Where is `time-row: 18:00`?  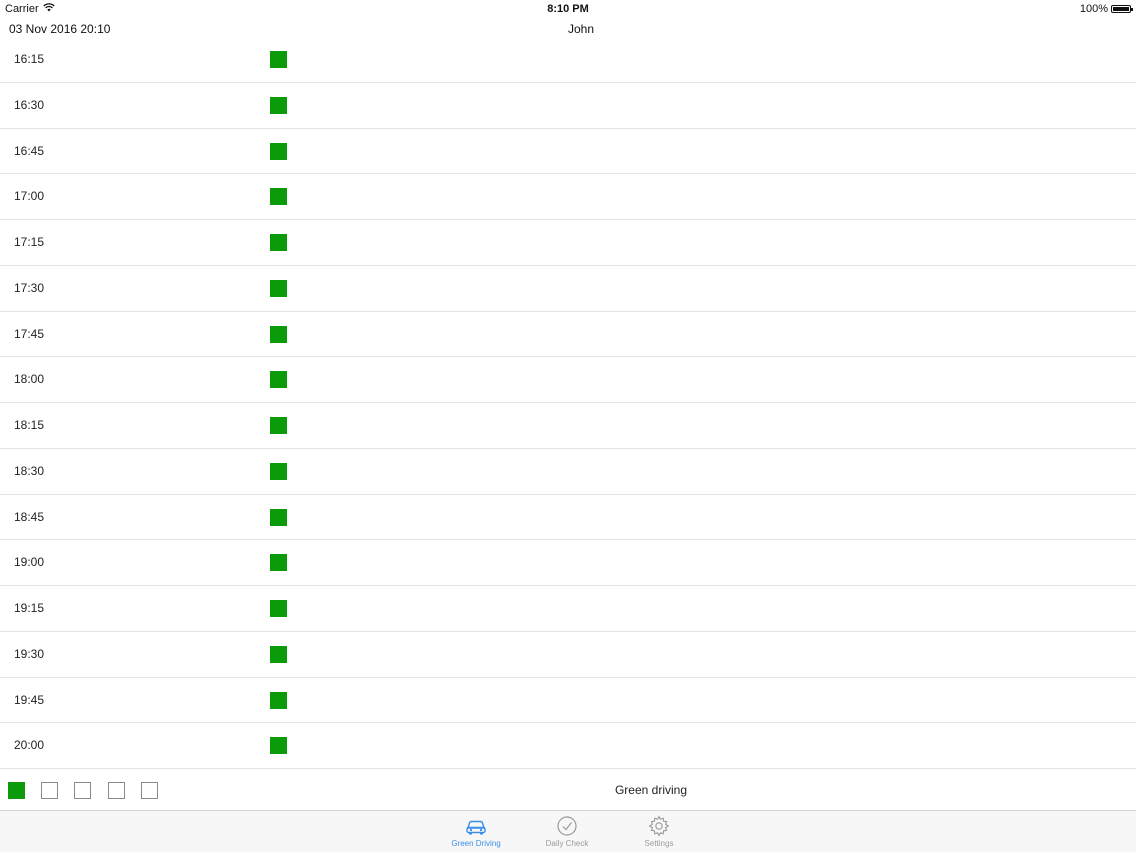
time-row: 18:00 is located at coordinates (568, 380).